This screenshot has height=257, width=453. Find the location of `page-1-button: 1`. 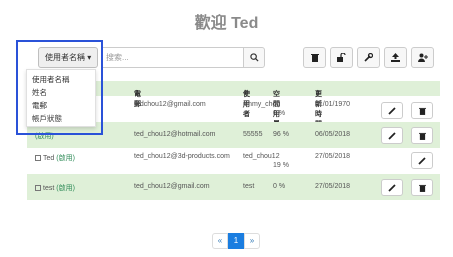

page-1-button: 1 is located at coordinates (236, 241).